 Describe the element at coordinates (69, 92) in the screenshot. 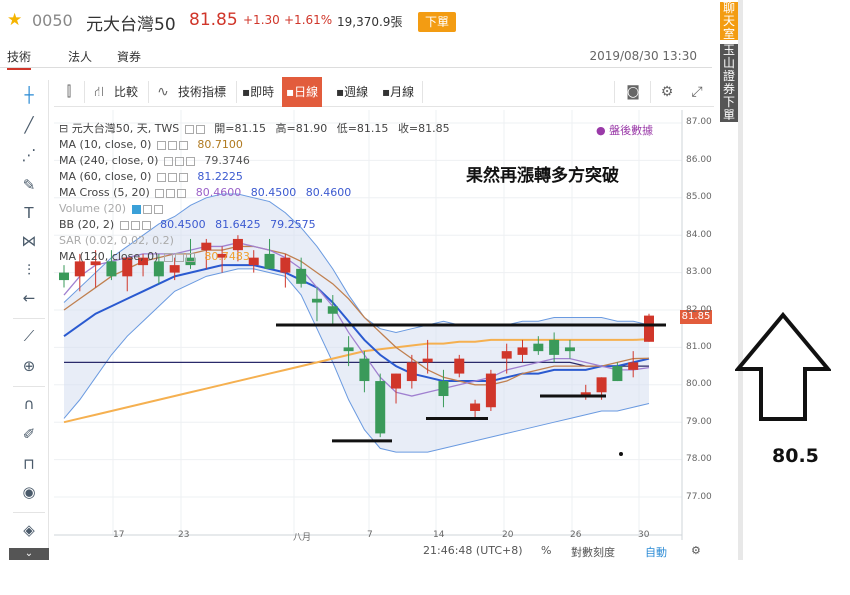

I see `candlestick-type-icon: ⫿` at that location.